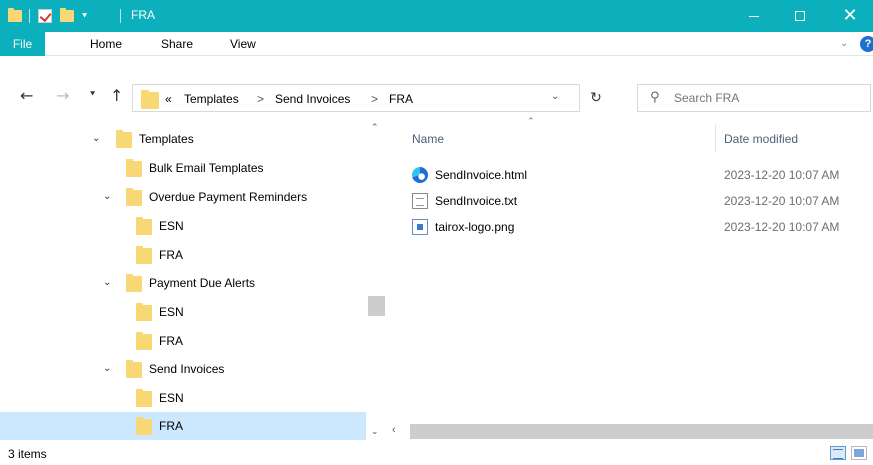  Describe the element at coordinates (67, 16) in the screenshot. I see `new-folder-icon` at that location.